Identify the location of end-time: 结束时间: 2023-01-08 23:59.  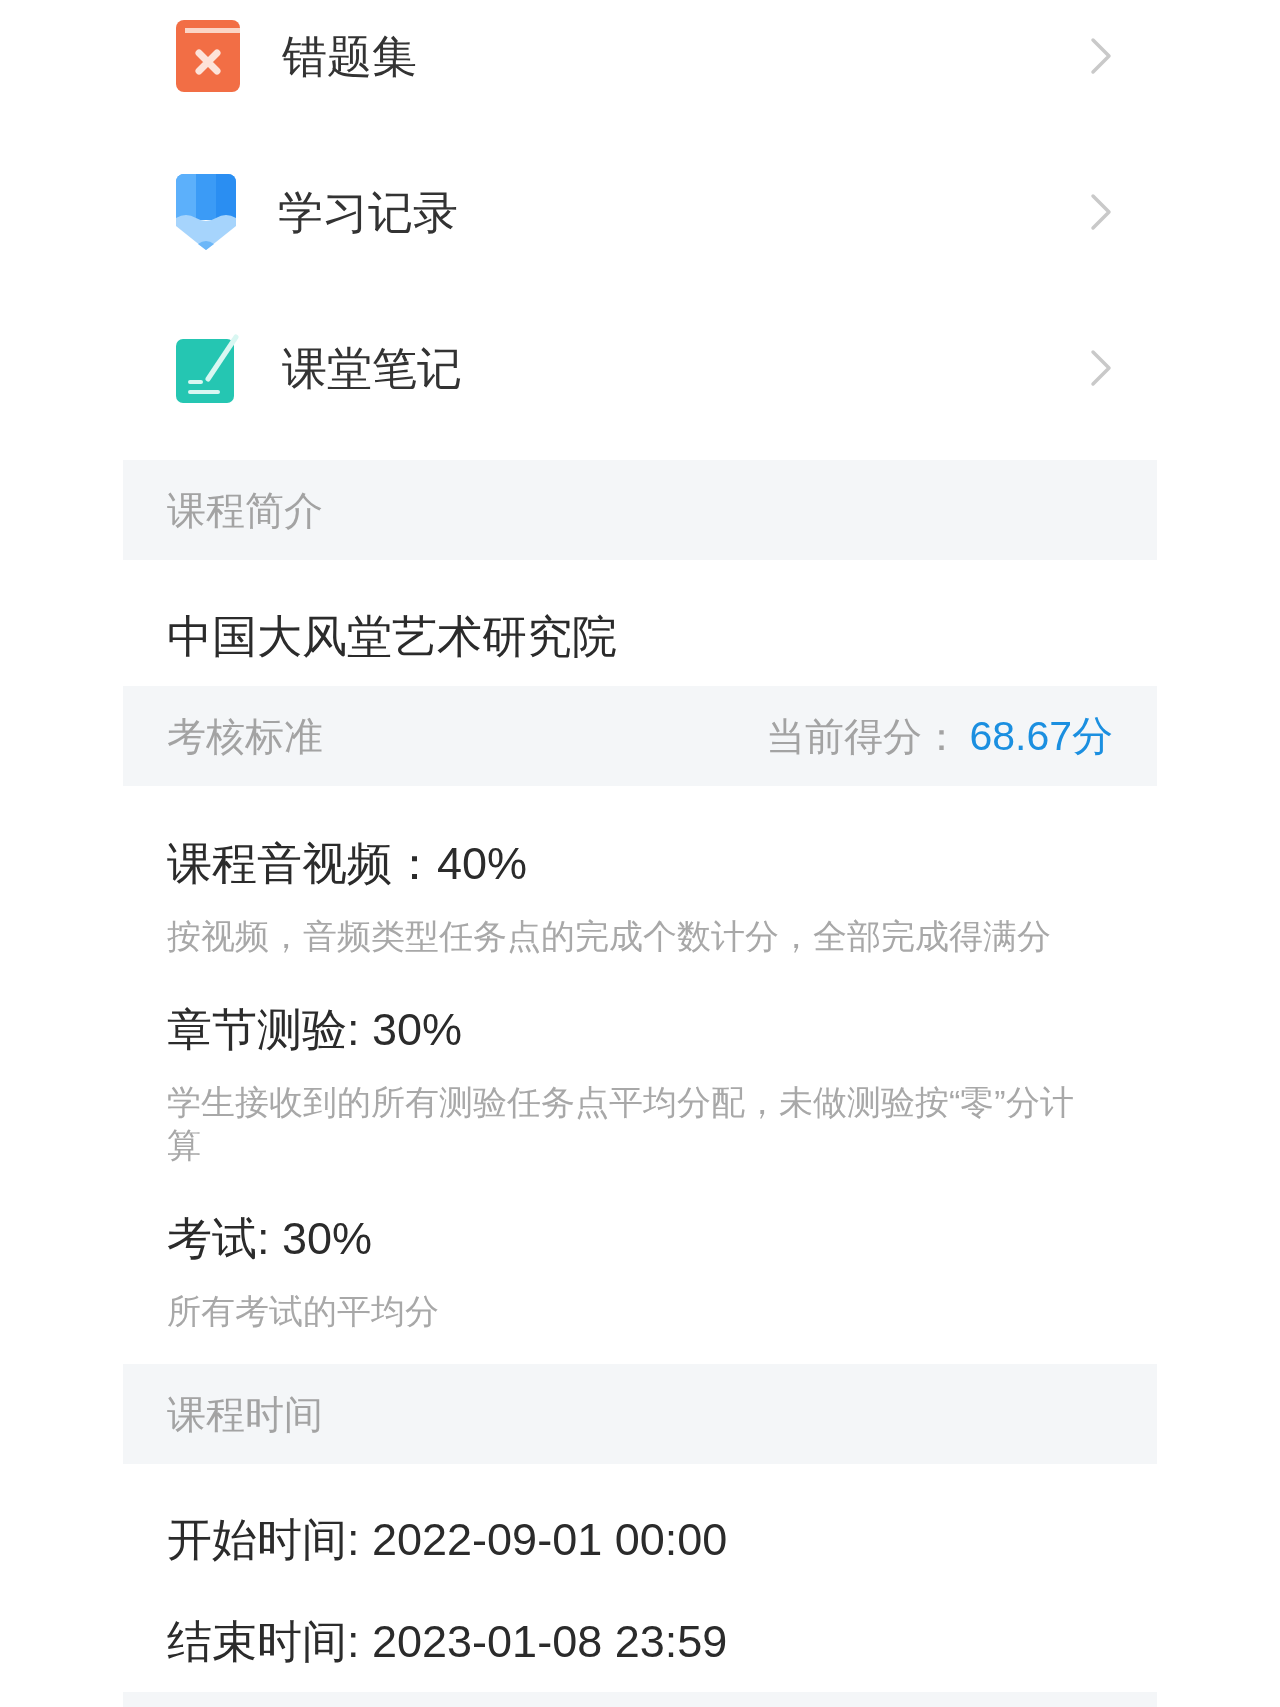
(448, 1642).